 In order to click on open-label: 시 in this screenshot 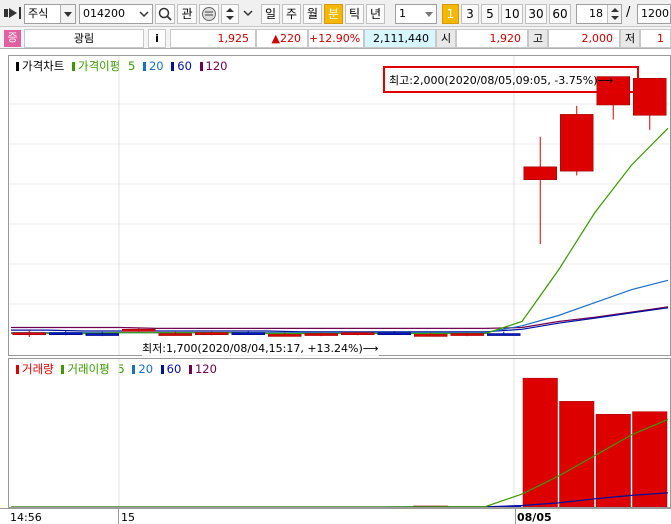, I will do `click(446, 38)`.